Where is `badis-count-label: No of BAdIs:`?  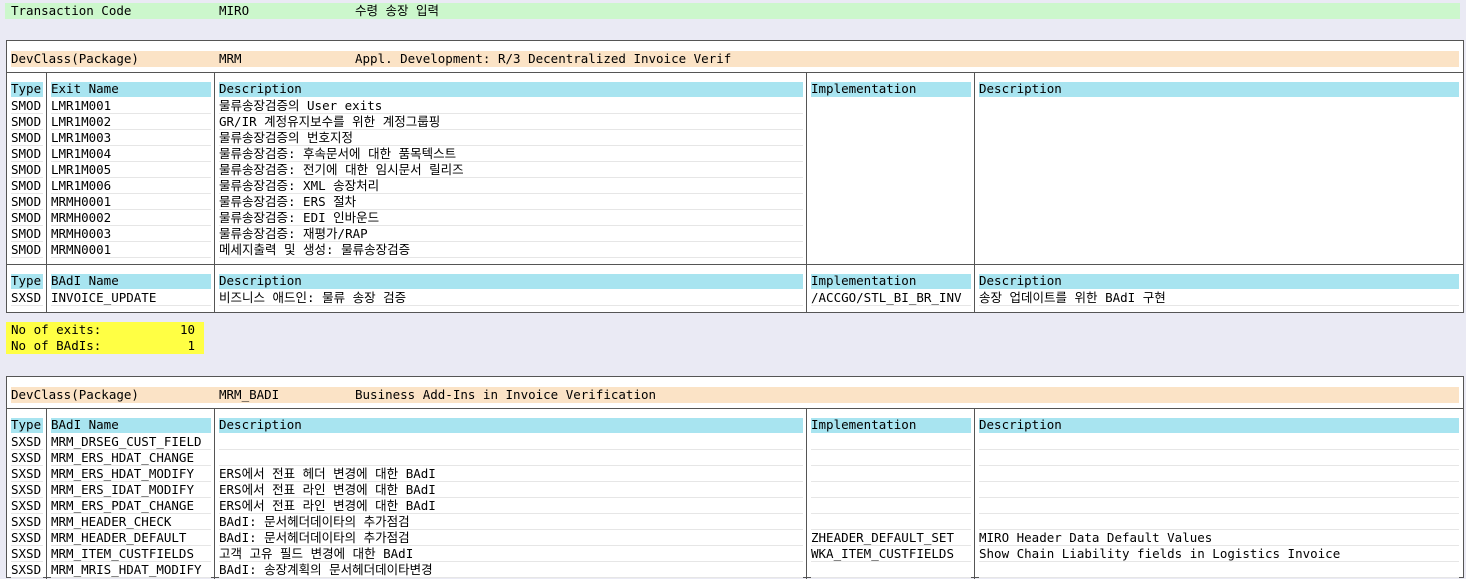
badis-count-label: No of BAdIs: is located at coordinates (56, 345).